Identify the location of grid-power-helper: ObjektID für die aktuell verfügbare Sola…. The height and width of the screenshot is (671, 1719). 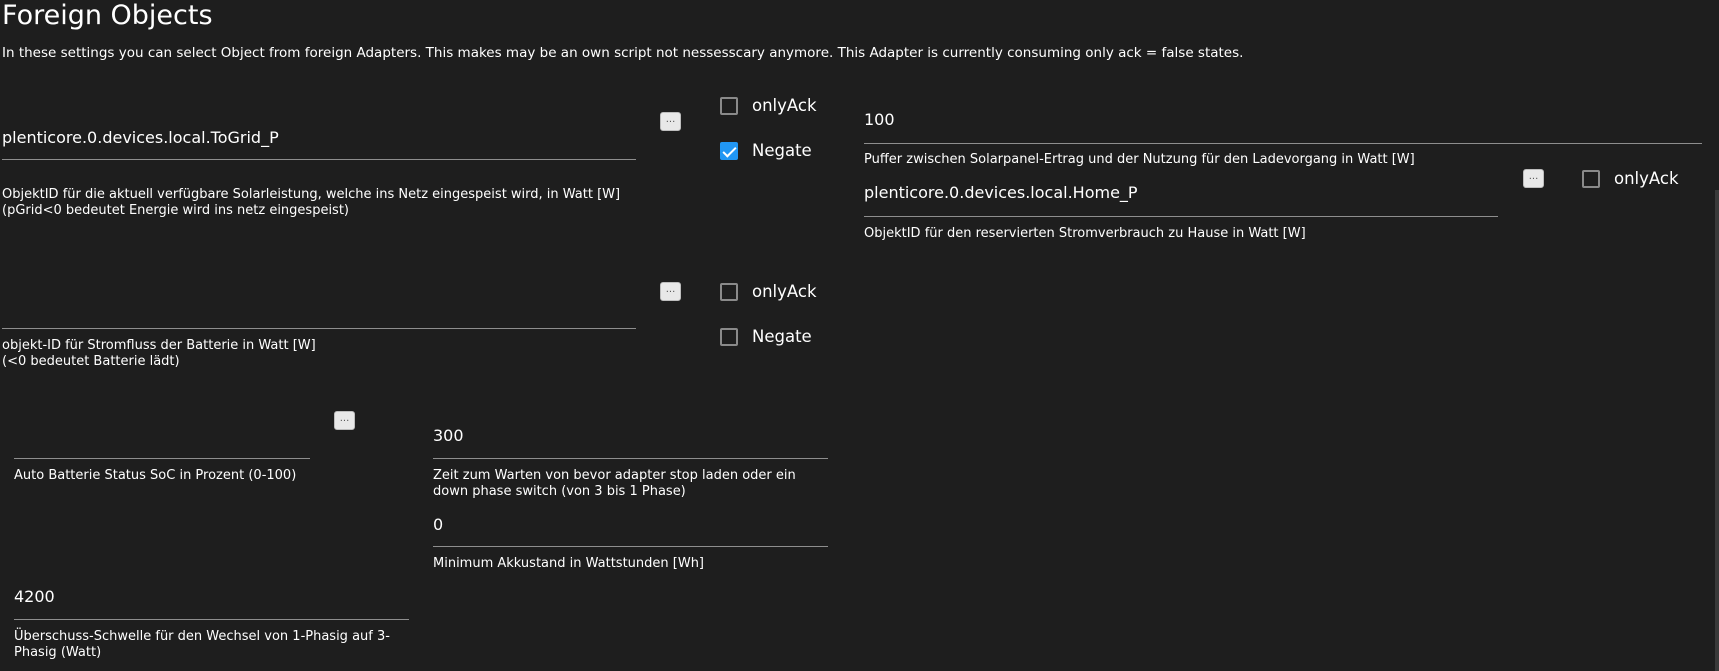
(311, 202).